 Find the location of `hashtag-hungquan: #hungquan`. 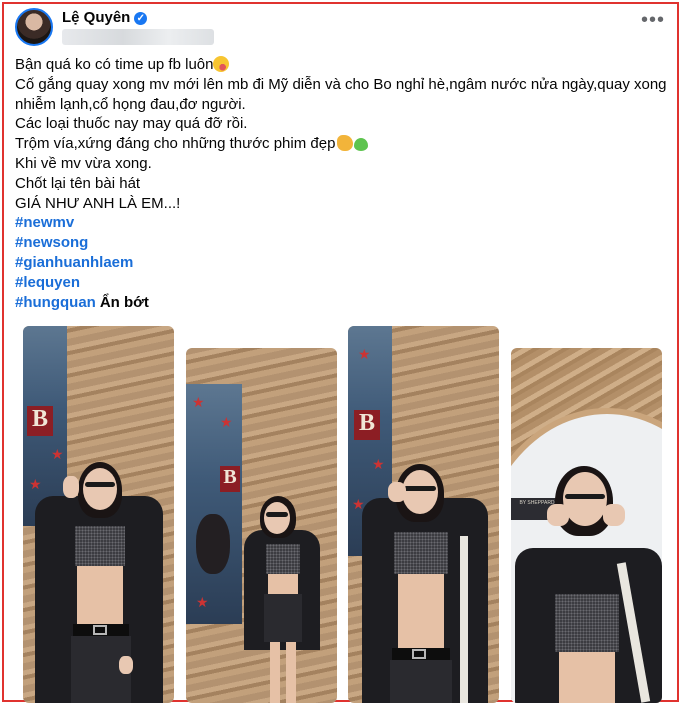

hashtag-hungquan: #hungquan is located at coordinates (55, 302).